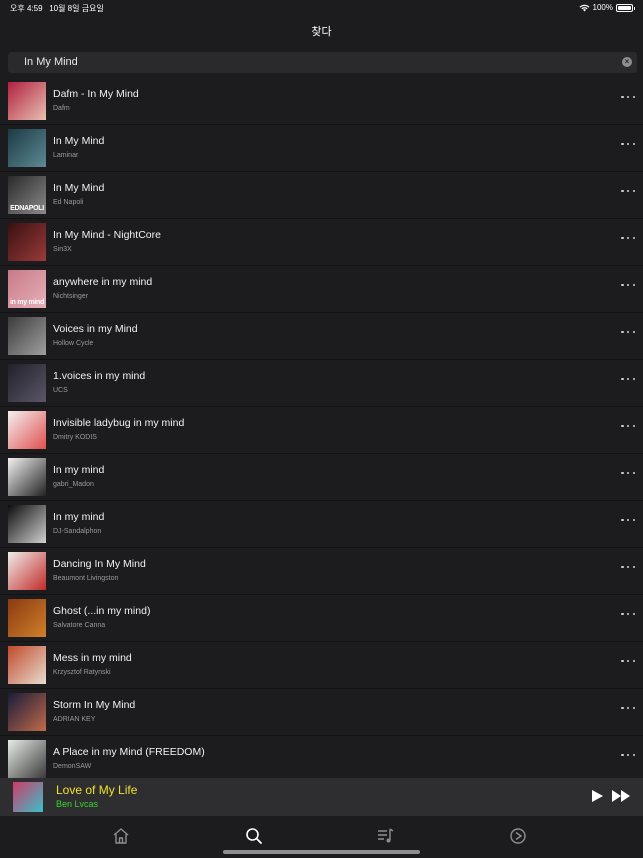  What do you see at coordinates (321, 242) in the screenshot?
I see `result-row: In My Mind - NightCore Sin3X` at bounding box center [321, 242].